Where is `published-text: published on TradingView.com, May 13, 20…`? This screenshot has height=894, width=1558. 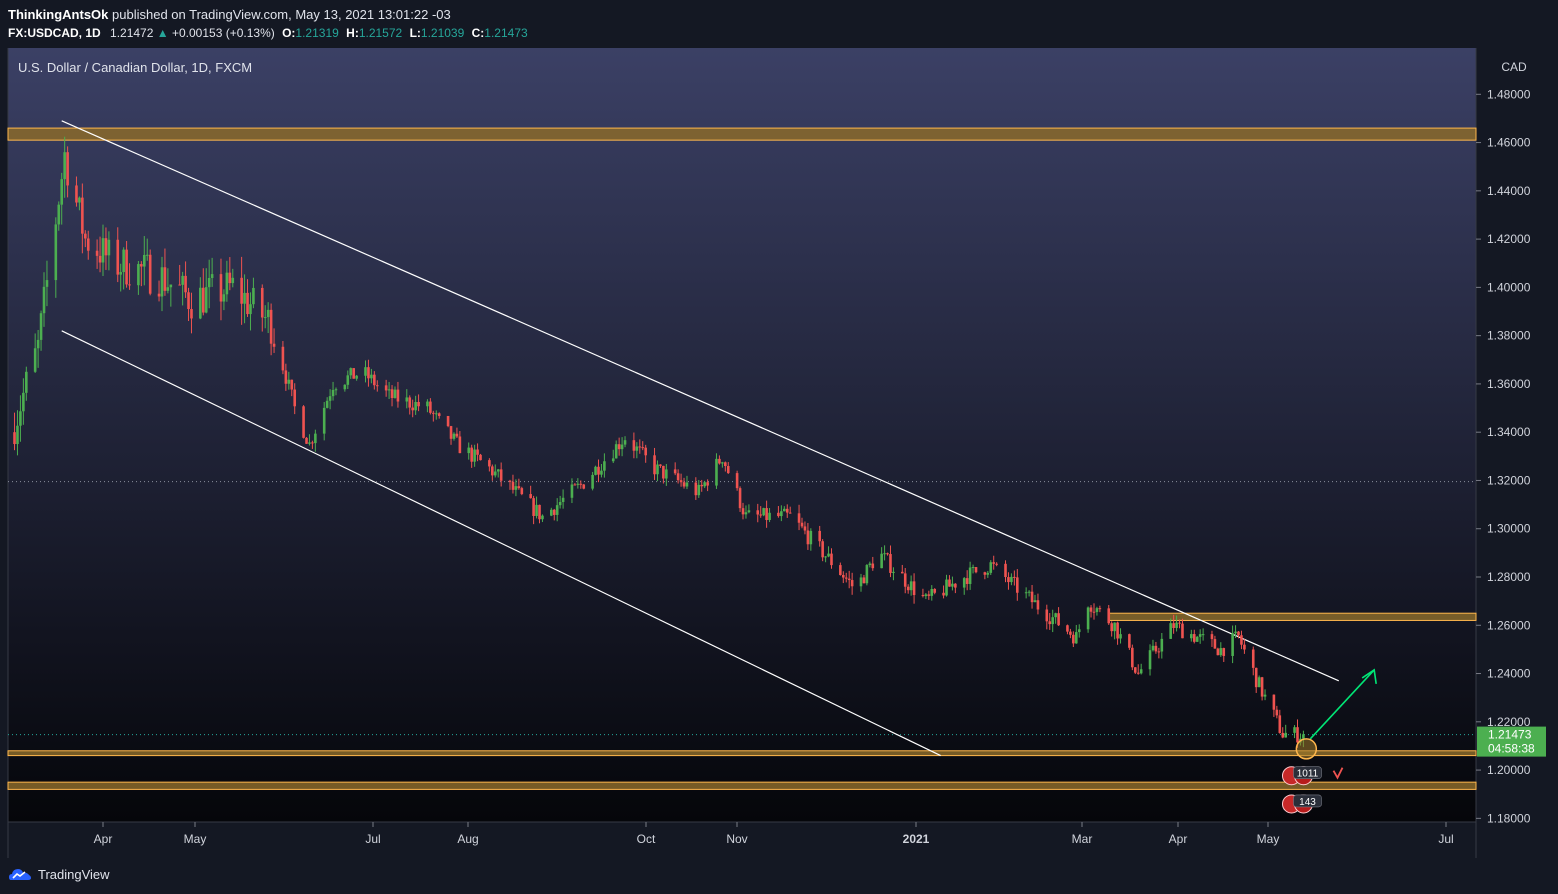
published-text: published on TradingView.com, May 13, 20… is located at coordinates (281, 14).